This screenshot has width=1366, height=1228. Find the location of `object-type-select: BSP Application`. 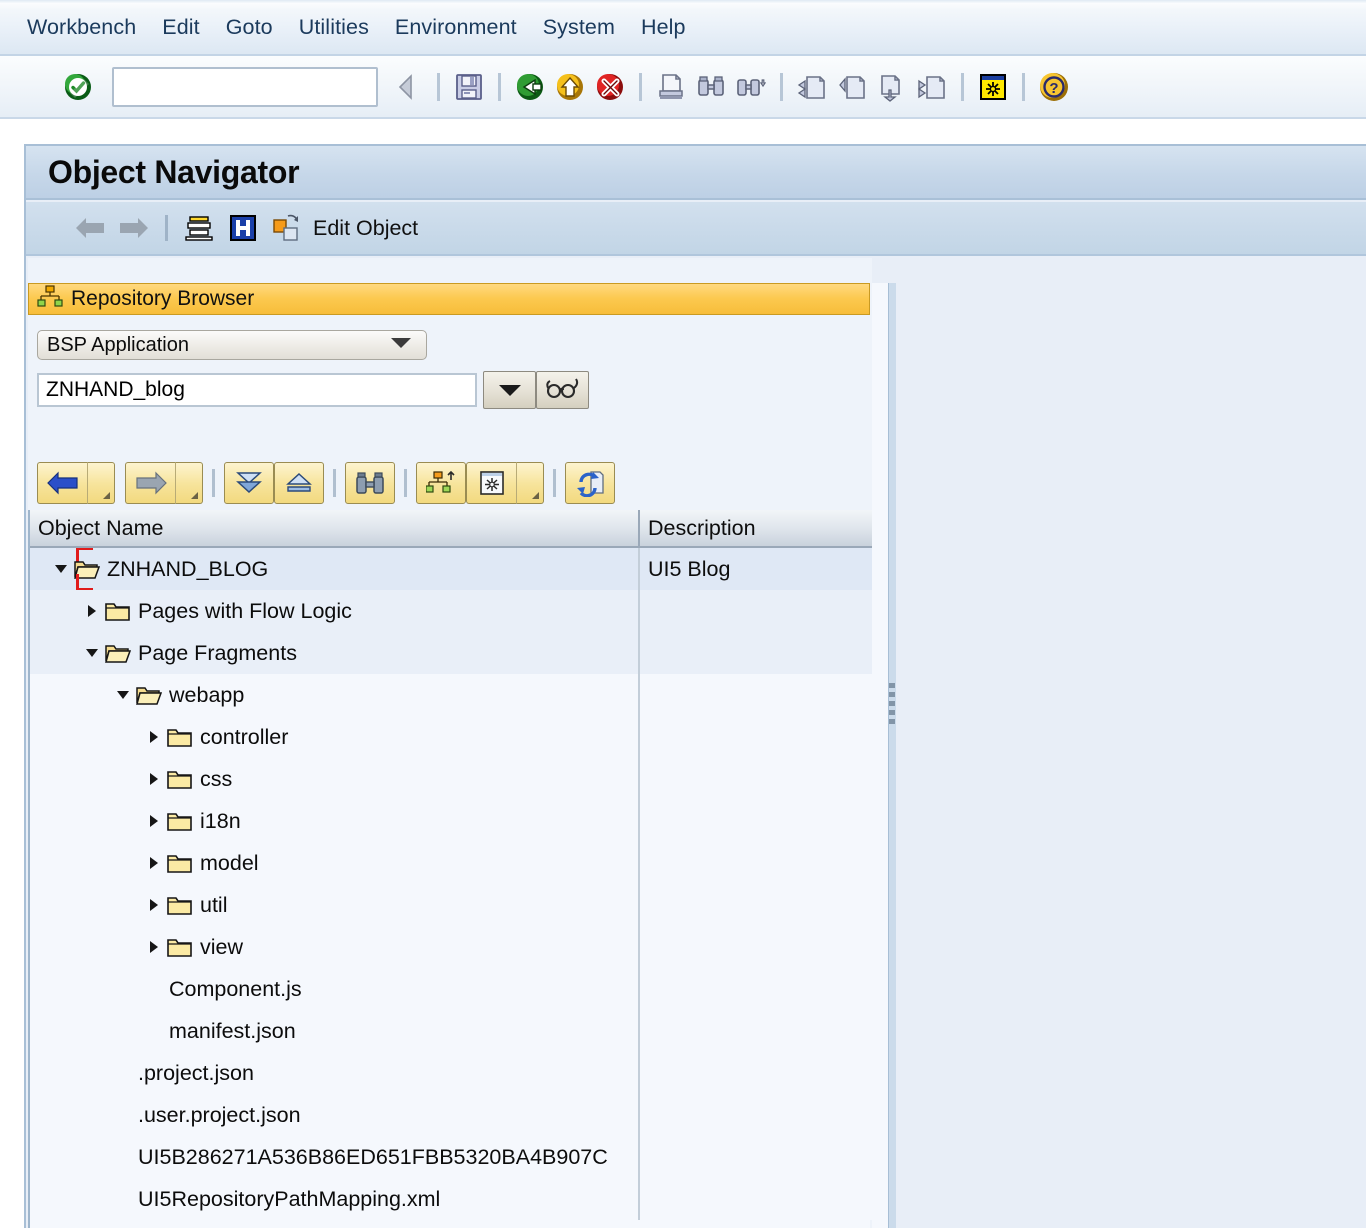

object-type-select: BSP Application is located at coordinates (232, 345).